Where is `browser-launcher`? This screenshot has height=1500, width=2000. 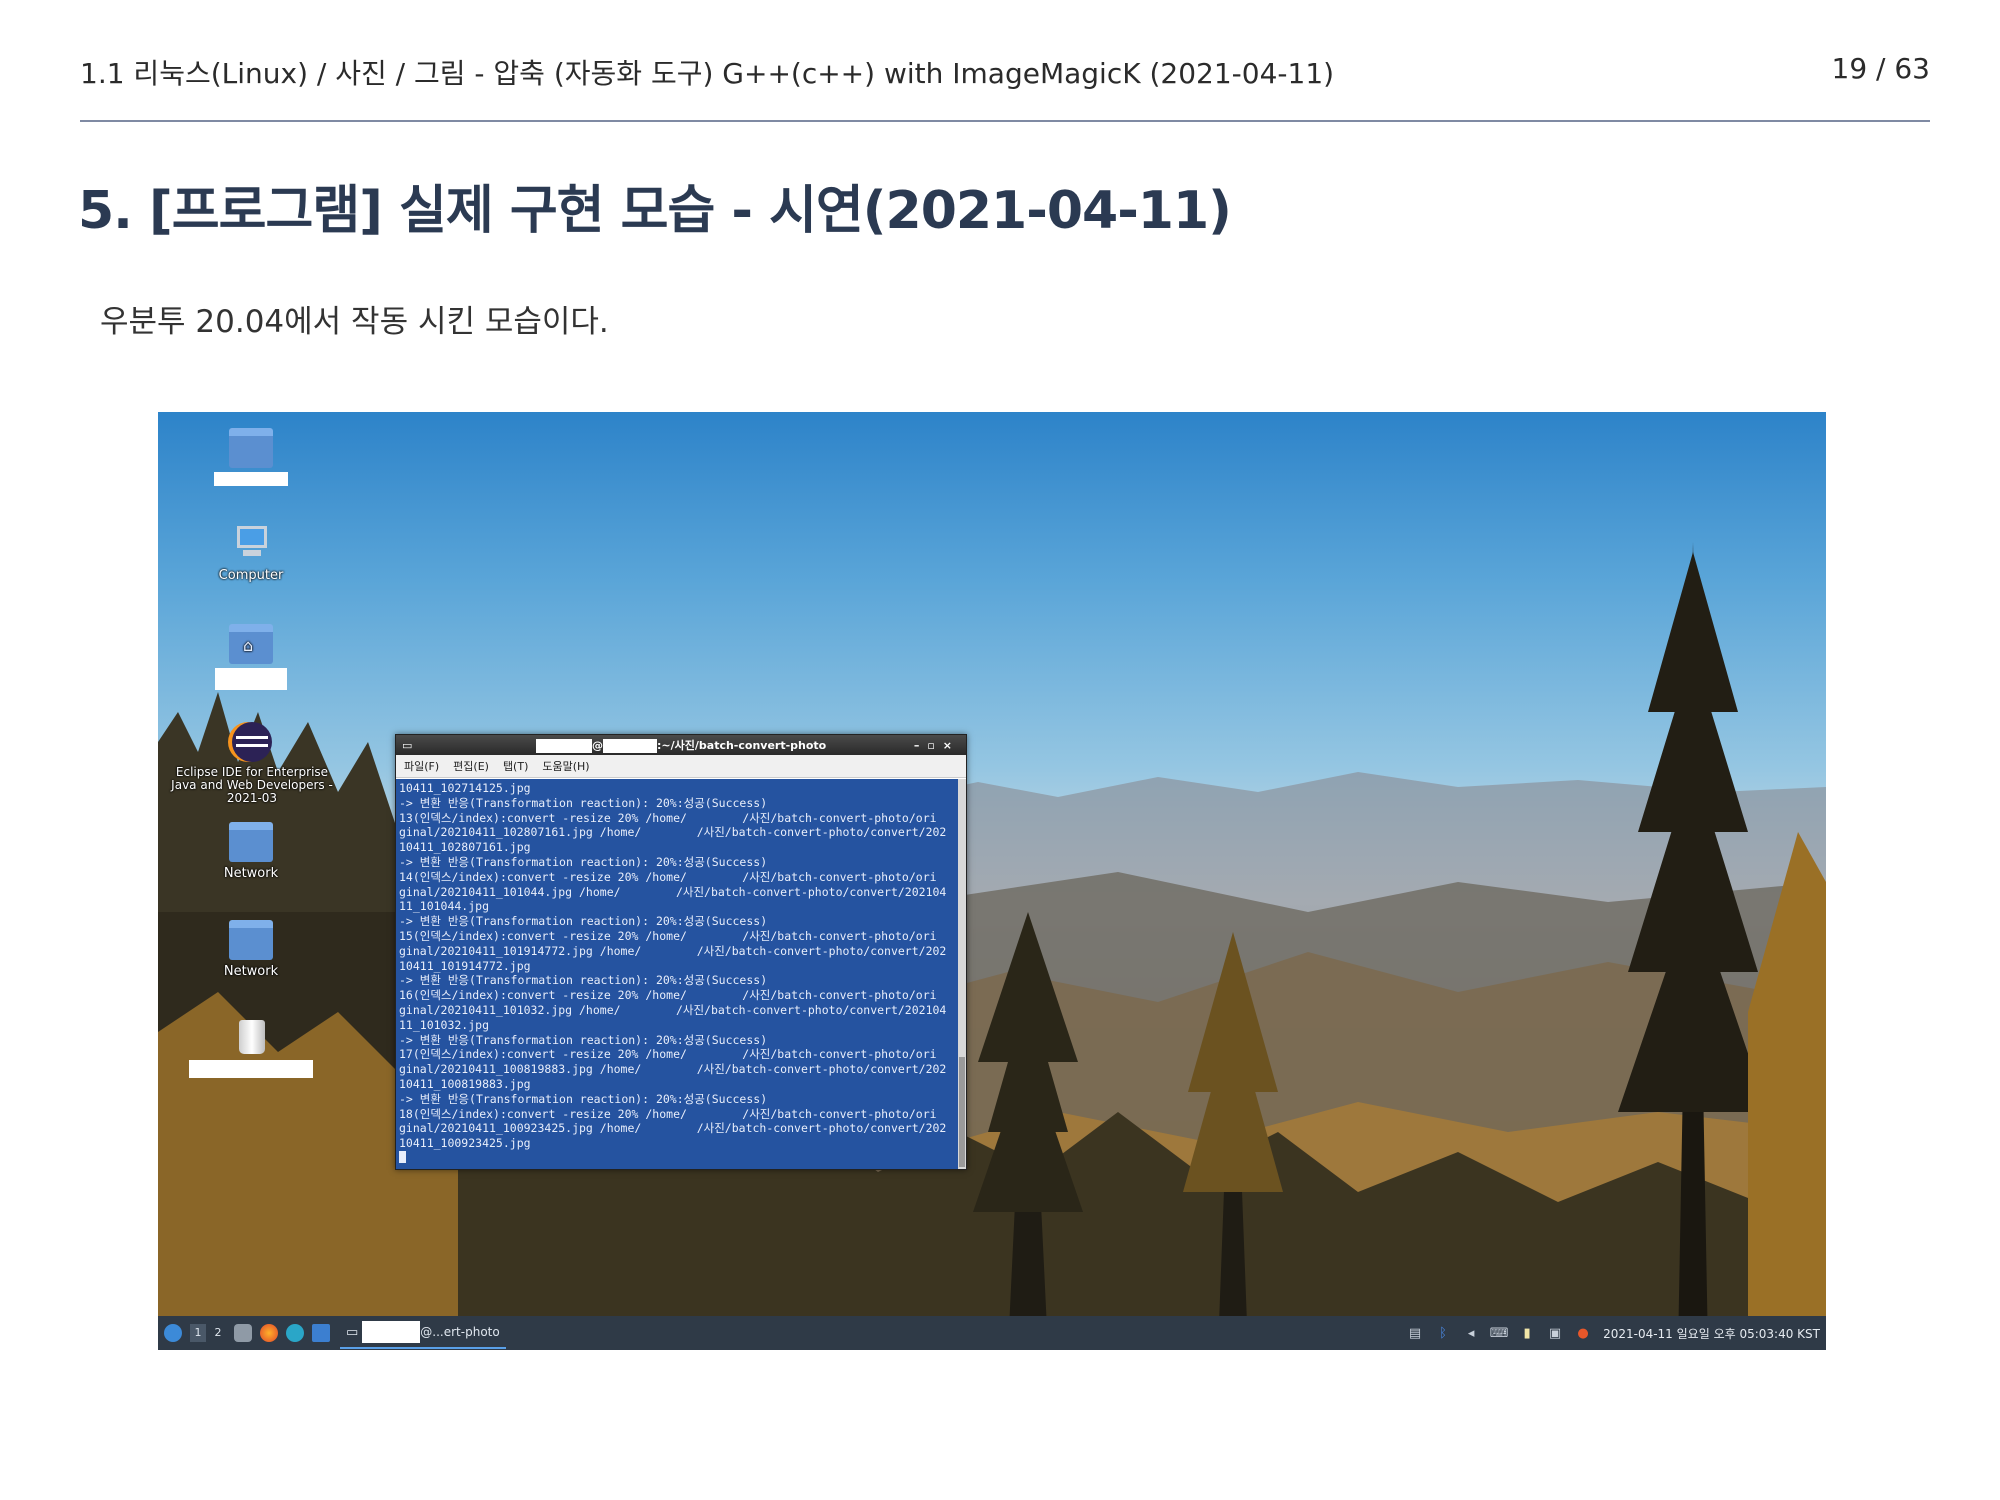 browser-launcher is located at coordinates (295, 1333).